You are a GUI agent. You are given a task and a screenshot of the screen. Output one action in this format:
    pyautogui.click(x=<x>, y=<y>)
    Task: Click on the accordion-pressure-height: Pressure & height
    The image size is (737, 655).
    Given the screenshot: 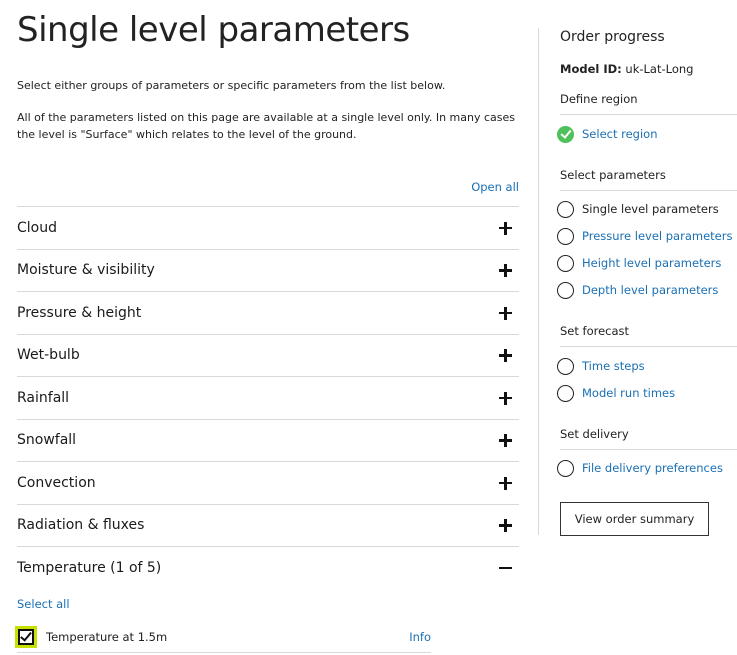 What is the action you would take?
    pyautogui.click(x=268, y=312)
    